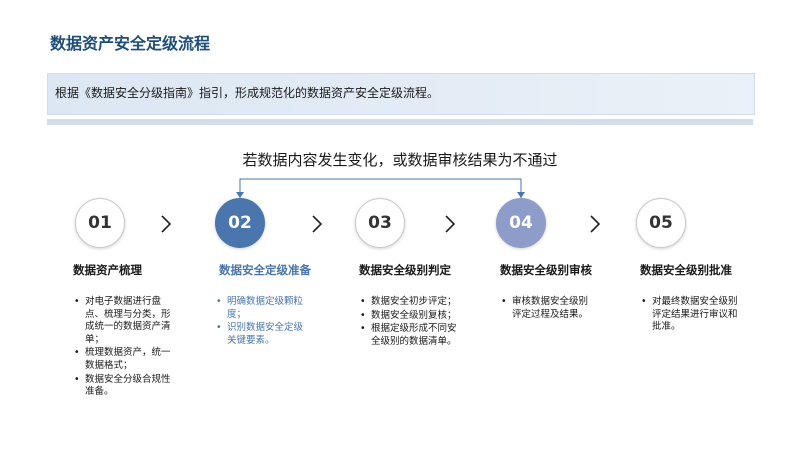  What do you see at coordinates (411, 302) in the screenshot?
I see `bullet-item: 数据安全初步评定；` at bounding box center [411, 302].